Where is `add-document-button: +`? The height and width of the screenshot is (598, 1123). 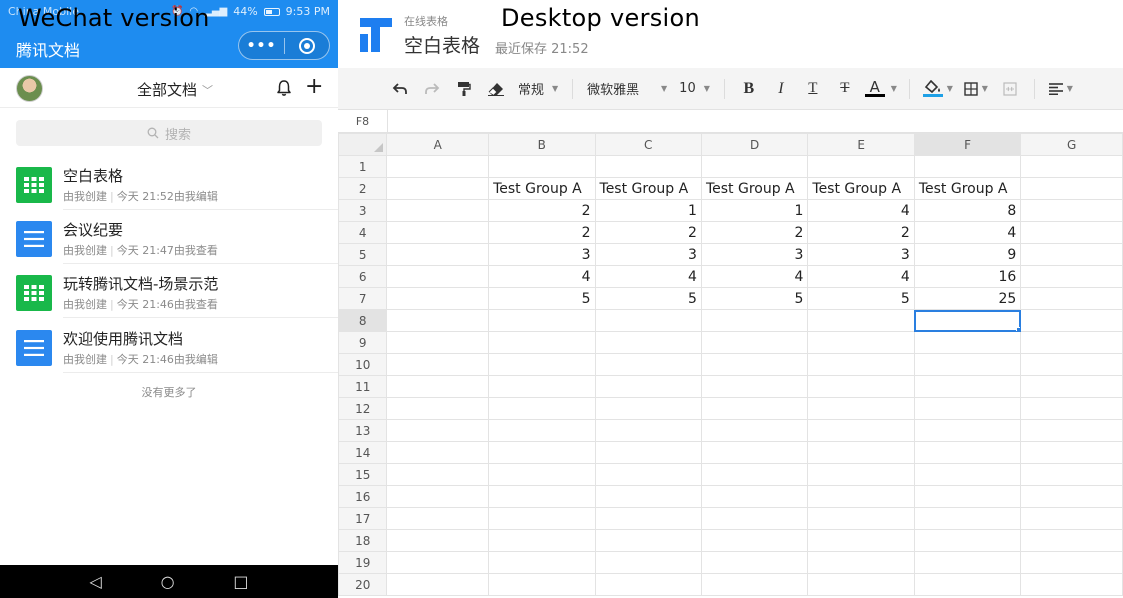 add-document-button: + is located at coordinates (314, 87).